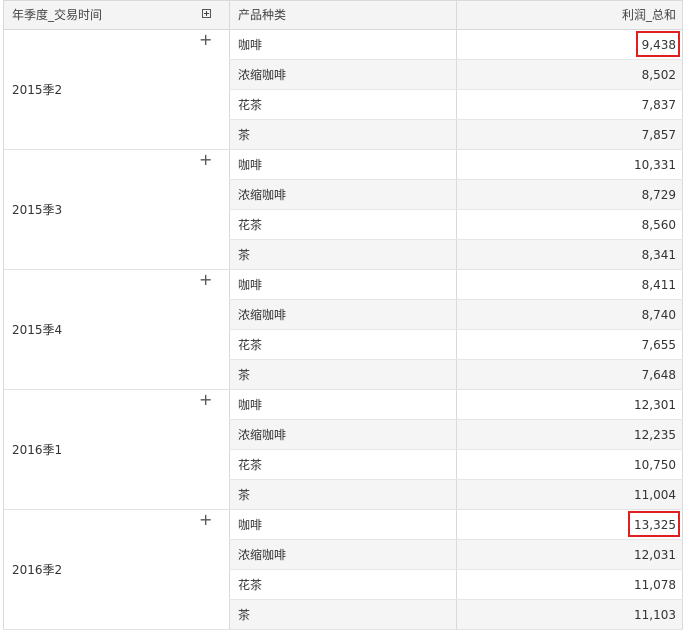 The height and width of the screenshot is (641, 690). What do you see at coordinates (37, 450) in the screenshot?
I see `group-label: 2016季1` at bounding box center [37, 450].